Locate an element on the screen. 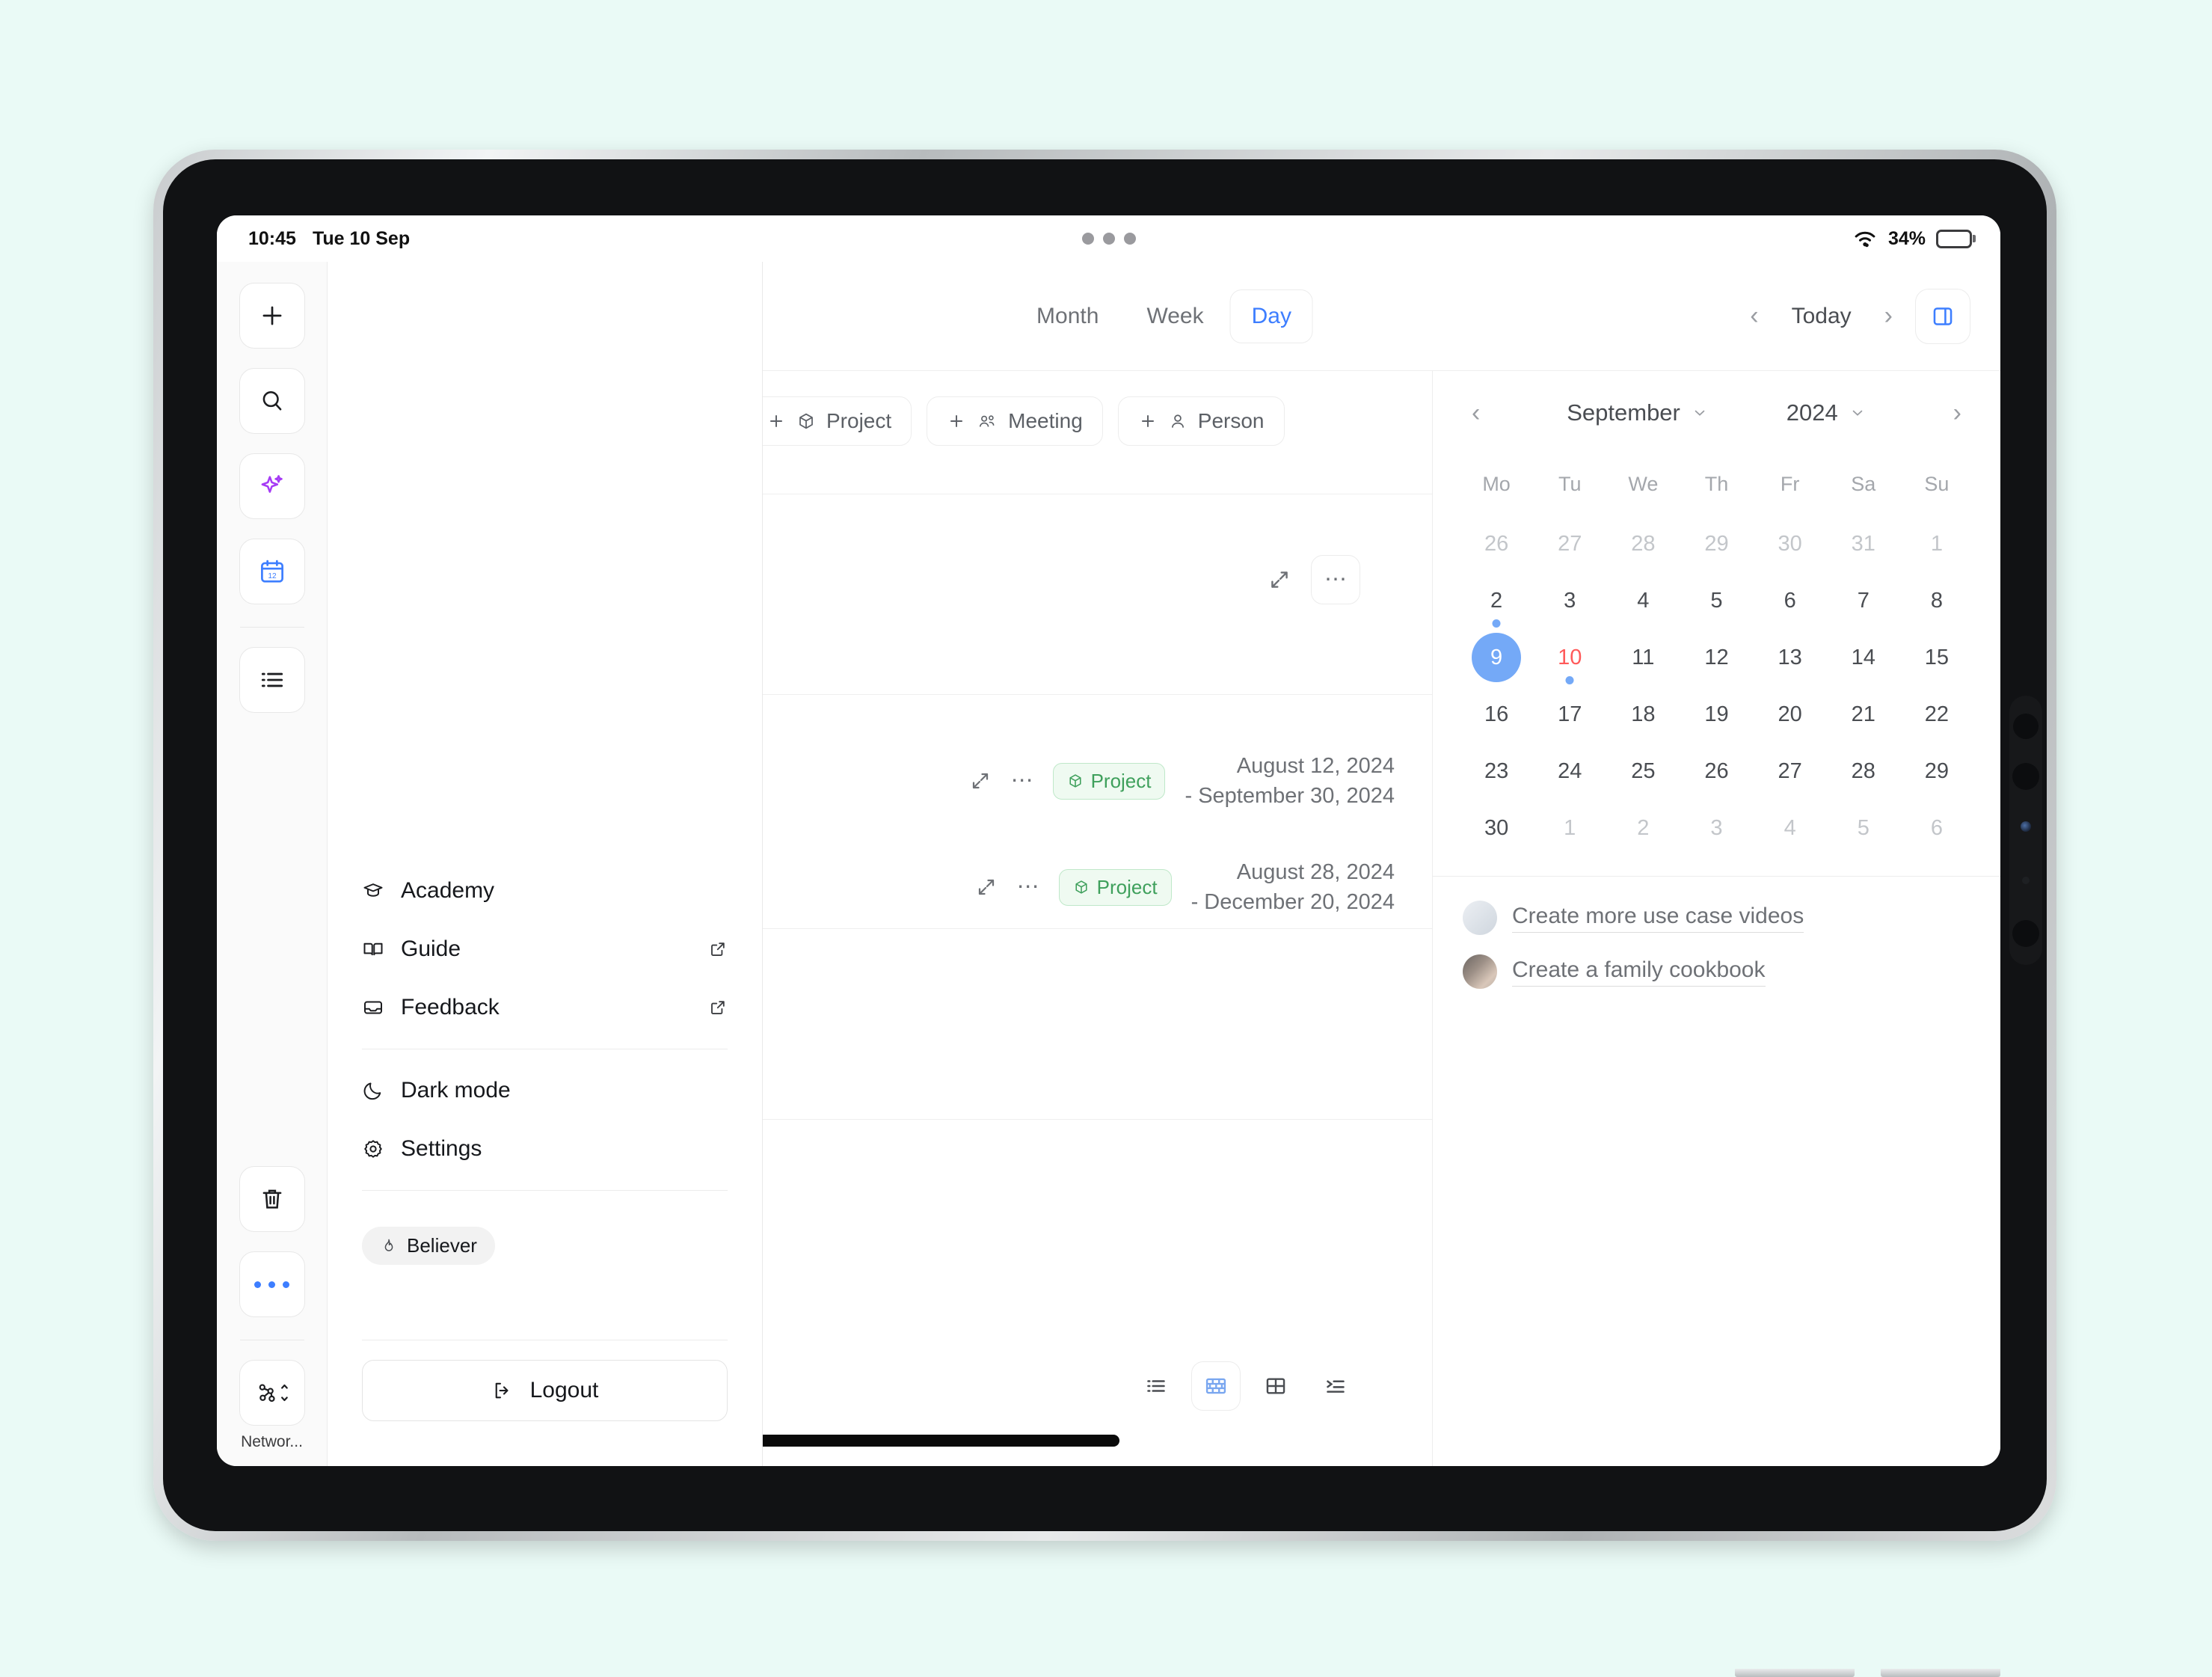  add-meeting-chip: Meeting is located at coordinates (1015, 421).